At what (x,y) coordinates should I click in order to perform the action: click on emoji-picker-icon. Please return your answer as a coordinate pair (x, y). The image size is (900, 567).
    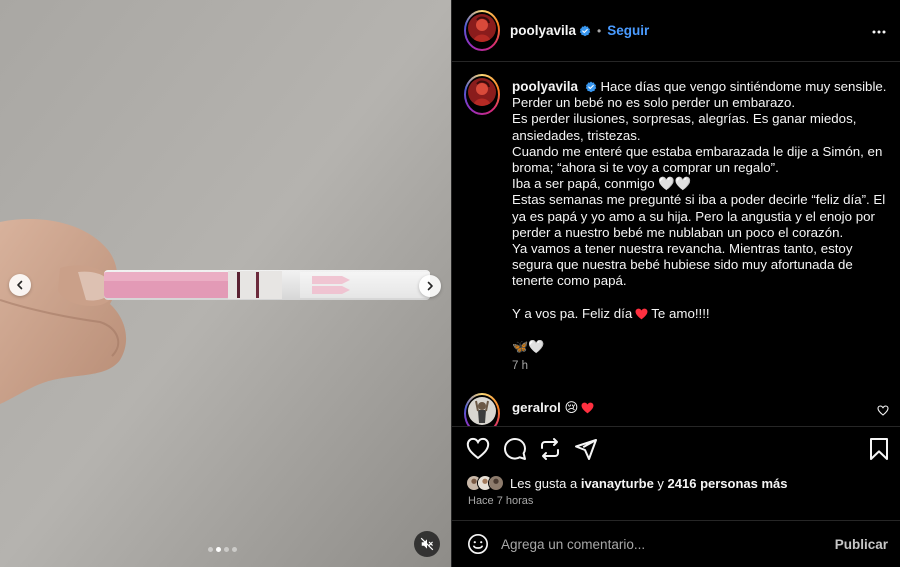
    Looking at the image, I should click on (478, 544).